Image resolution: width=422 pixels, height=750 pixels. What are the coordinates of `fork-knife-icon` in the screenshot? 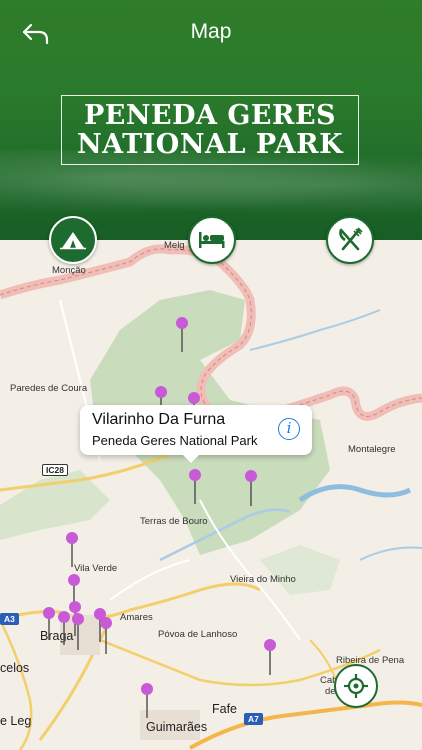 It's located at (351, 239).